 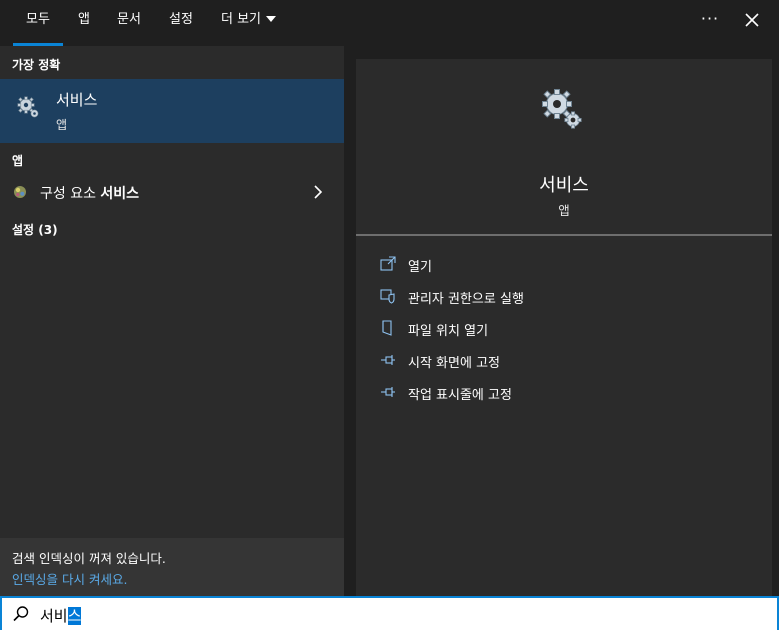 What do you see at coordinates (89, 558) in the screenshot?
I see `indexing-notice-text: 검색 인덱싱이 꺼져 있습니다.` at bounding box center [89, 558].